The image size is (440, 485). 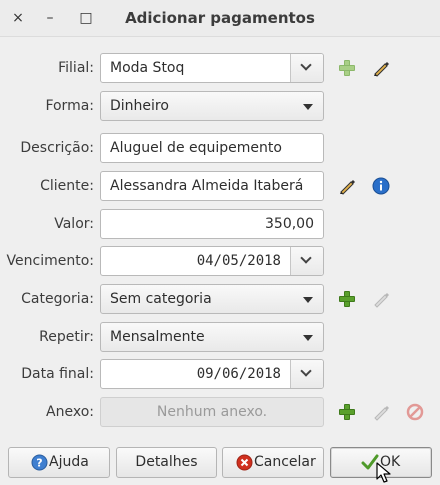 I want to click on vencimento-date-entry: 04/05/2018, so click(x=212, y=261).